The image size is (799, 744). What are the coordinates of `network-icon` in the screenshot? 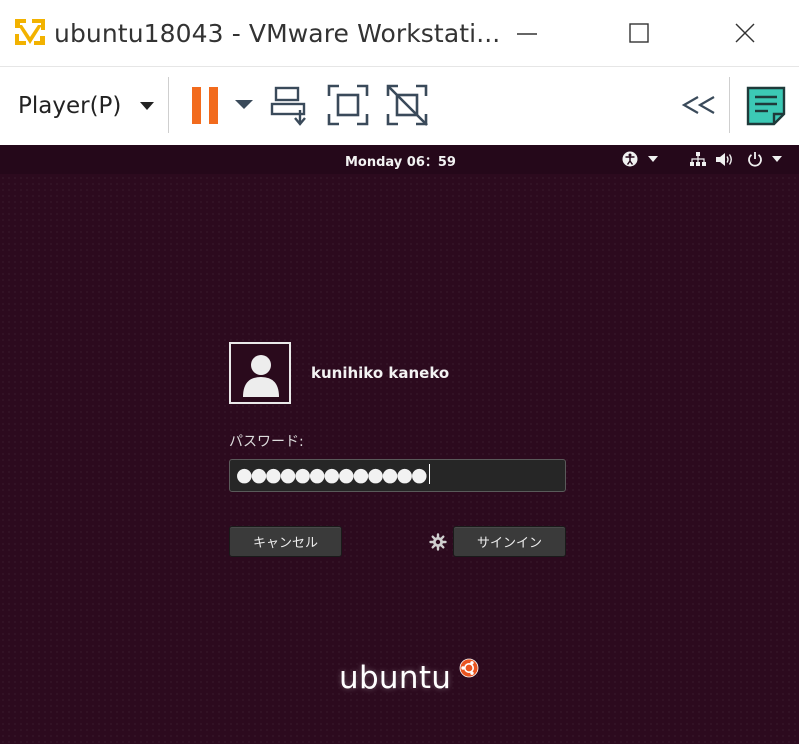 It's located at (698, 159).